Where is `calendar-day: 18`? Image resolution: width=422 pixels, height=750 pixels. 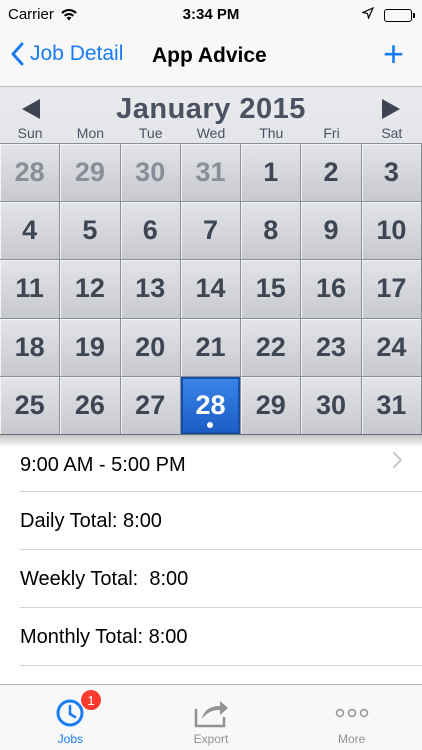 calendar-day: 18 is located at coordinates (30, 347).